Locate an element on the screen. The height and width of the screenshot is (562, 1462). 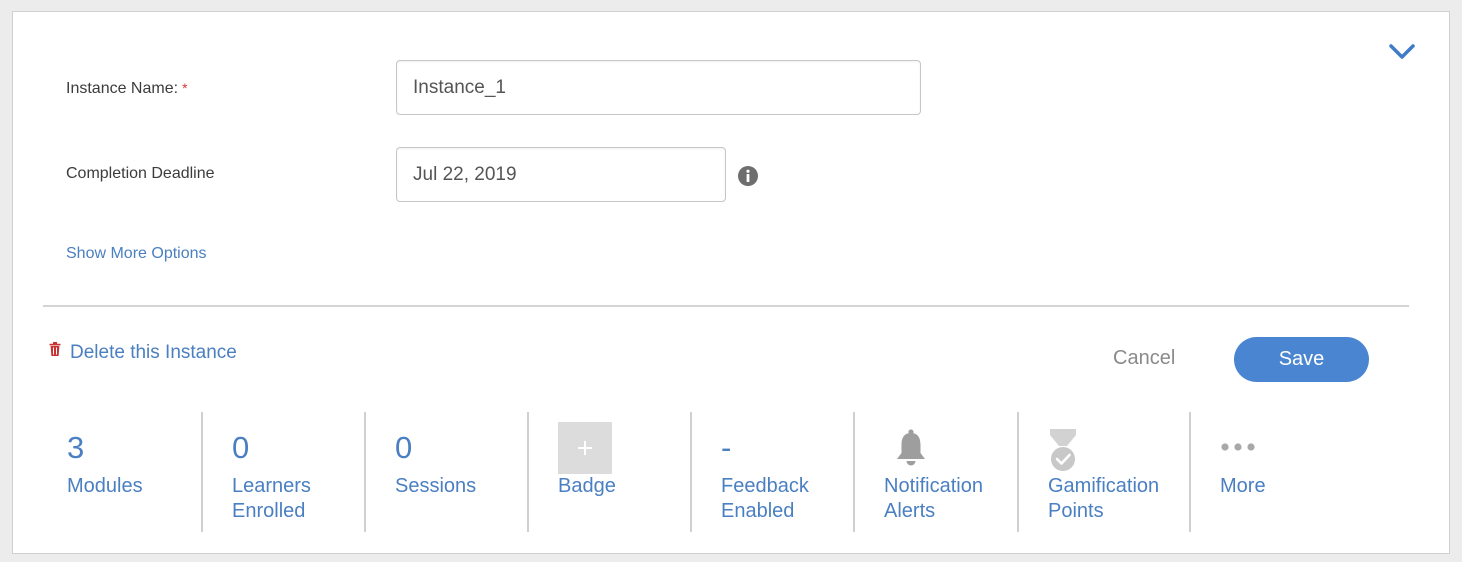
more-label: More is located at coordinates (1243, 486).